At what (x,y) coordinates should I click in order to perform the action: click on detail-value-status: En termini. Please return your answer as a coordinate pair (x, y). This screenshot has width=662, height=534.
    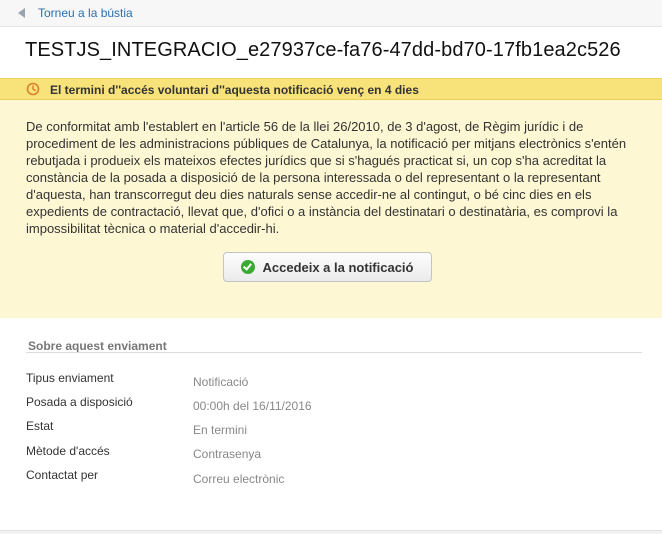
    Looking at the image, I should click on (220, 430).